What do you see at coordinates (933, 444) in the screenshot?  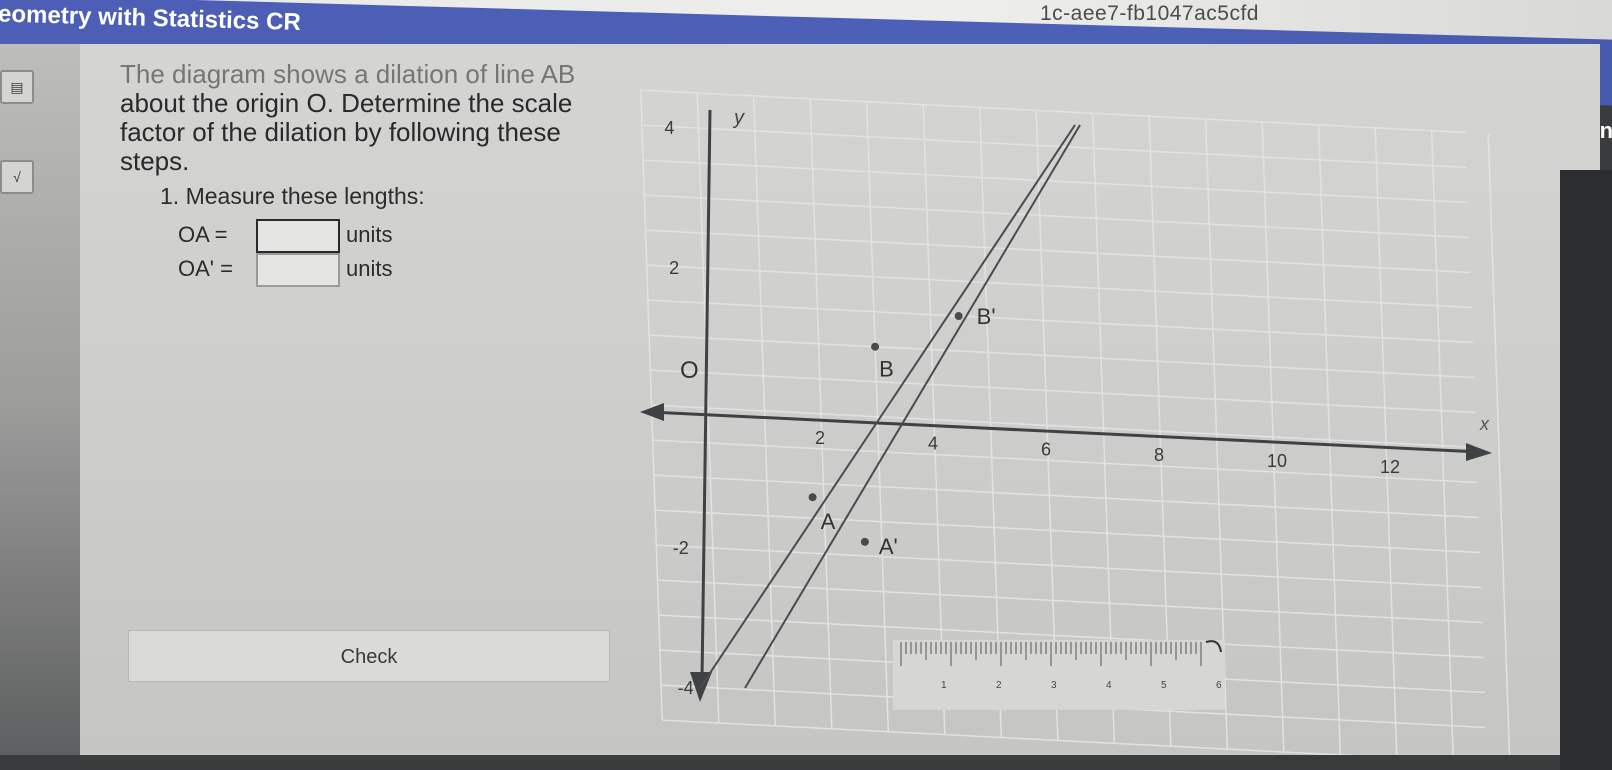 I see `x-tick-label: 4` at bounding box center [933, 444].